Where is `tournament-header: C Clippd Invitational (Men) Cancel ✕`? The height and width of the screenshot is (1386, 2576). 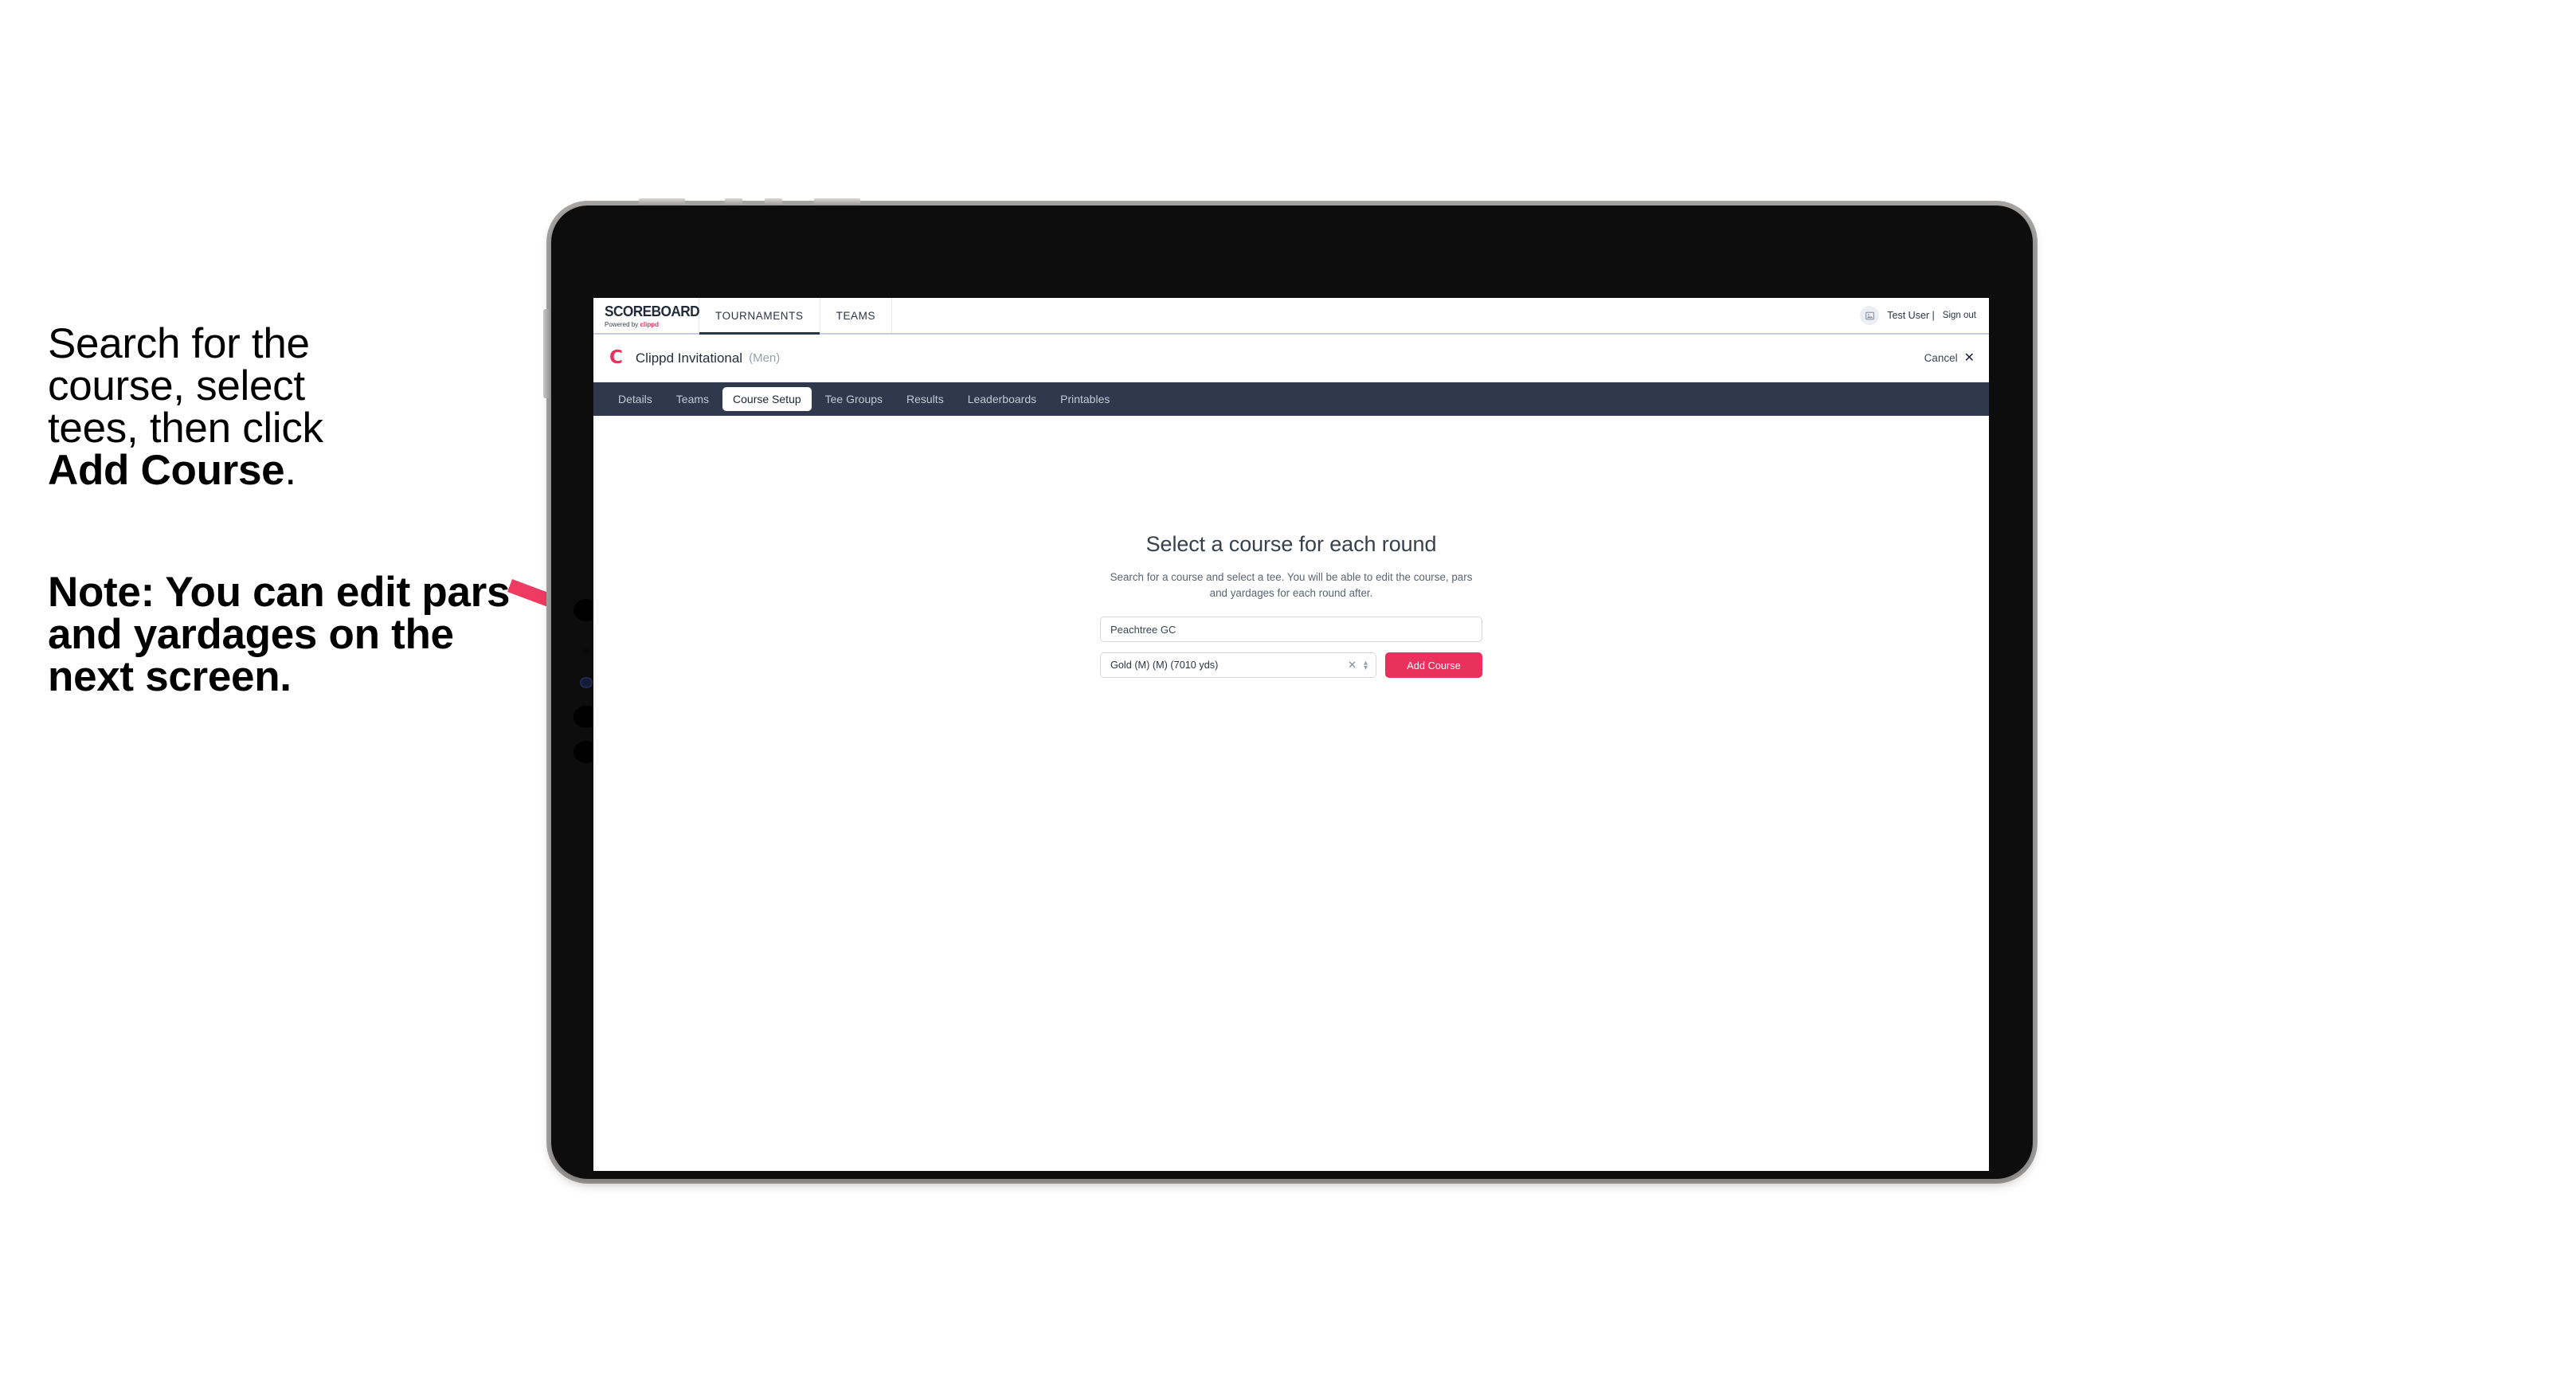 tournament-header: C Clippd Invitational (Men) Cancel ✕ is located at coordinates (1291, 358).